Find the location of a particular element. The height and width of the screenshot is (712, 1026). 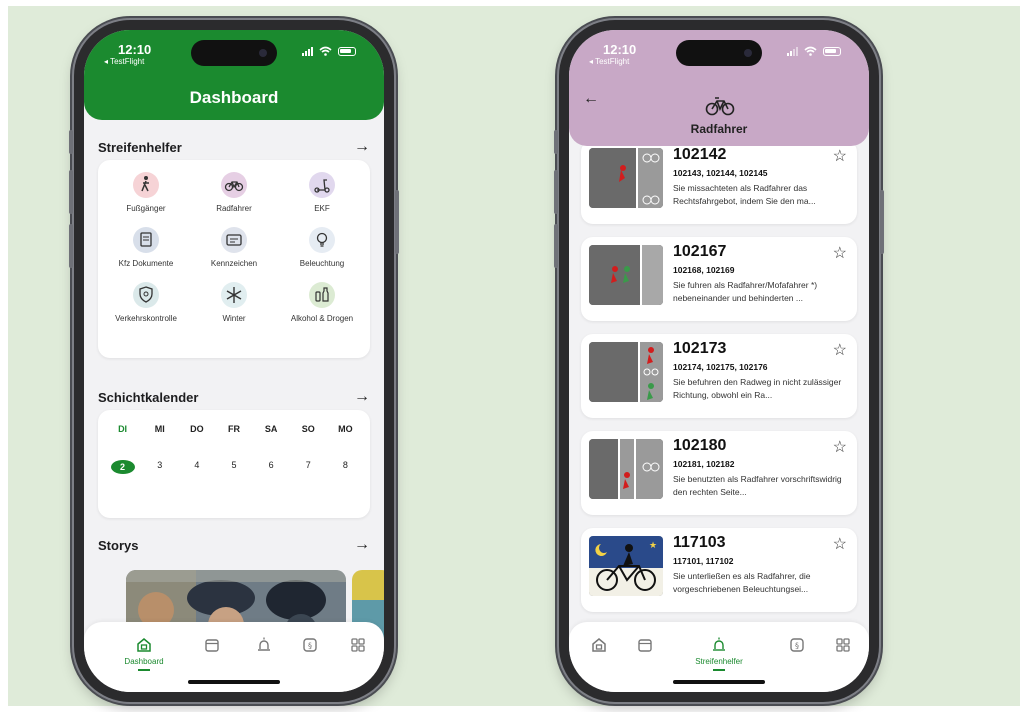

streifenhelfer-item-shield: Verkehrskontrolle is located at coordinates (146, 302).